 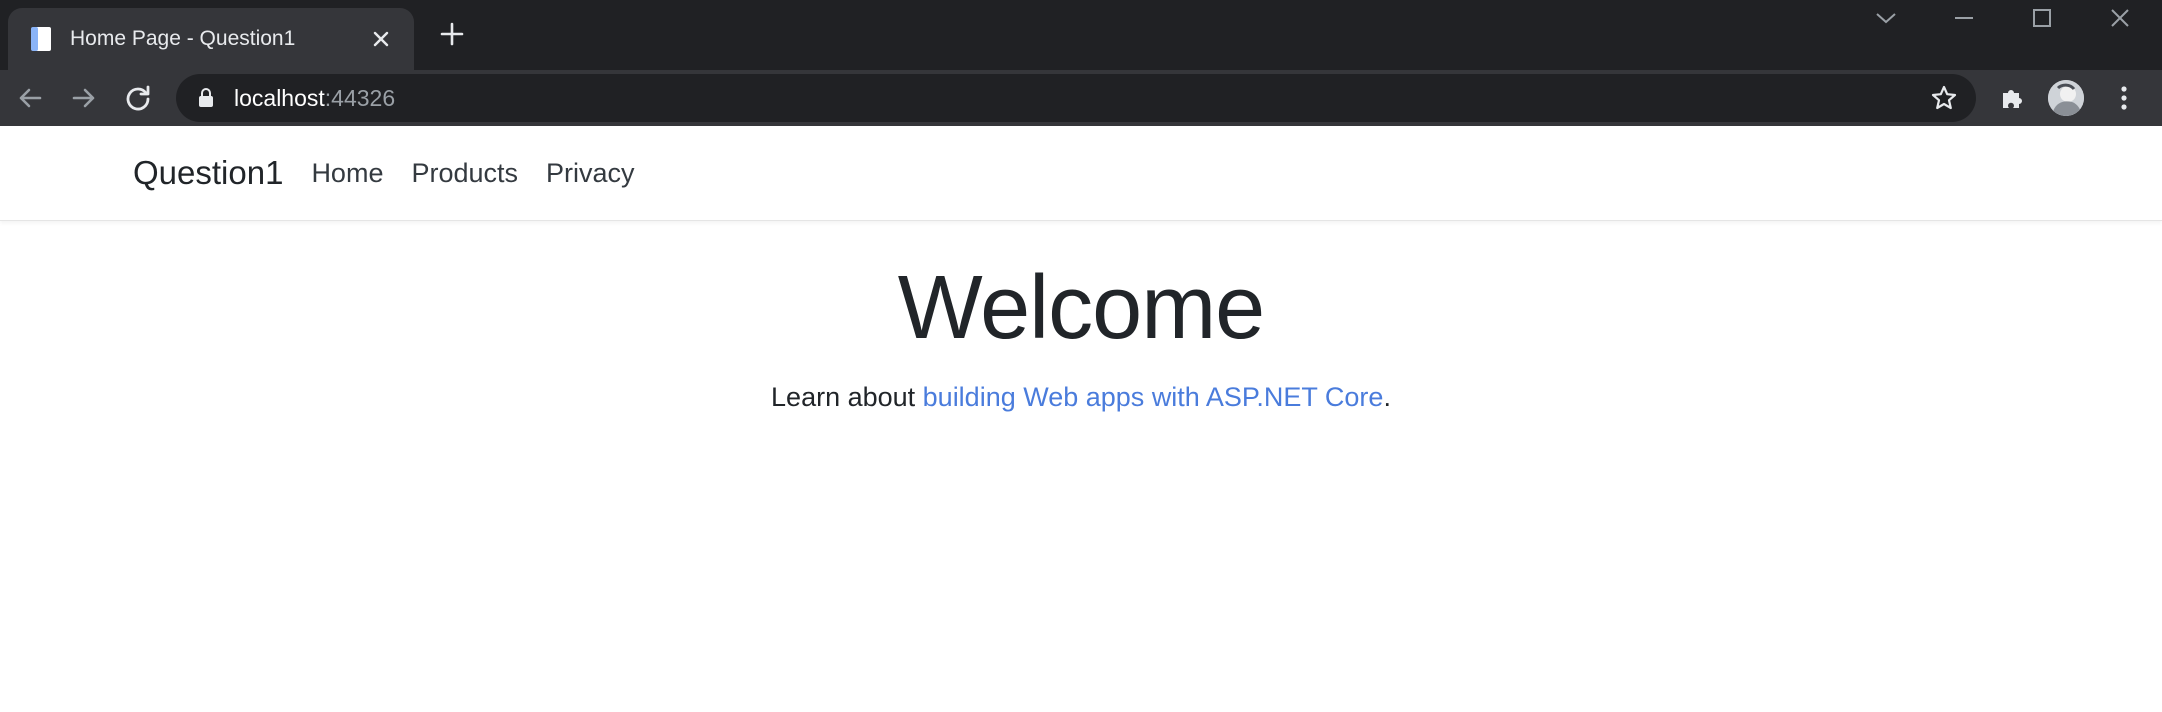 I want to click on puzzle-icon, so click(x=2012, y=98).